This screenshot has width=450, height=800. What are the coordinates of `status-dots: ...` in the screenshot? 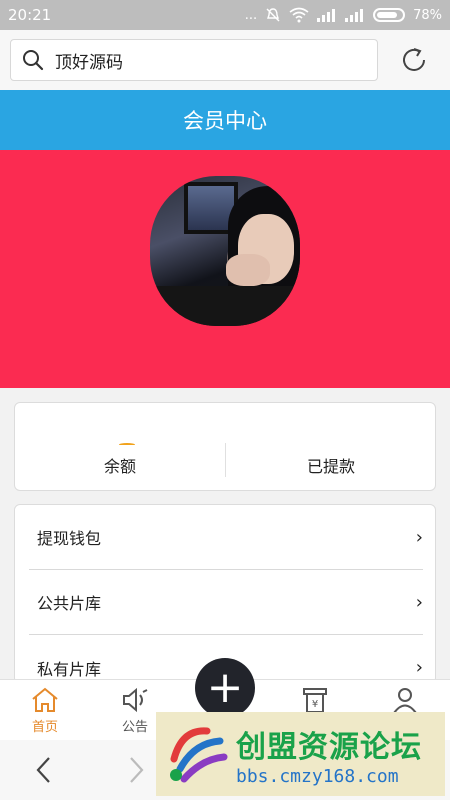 It's located at (251, 15).